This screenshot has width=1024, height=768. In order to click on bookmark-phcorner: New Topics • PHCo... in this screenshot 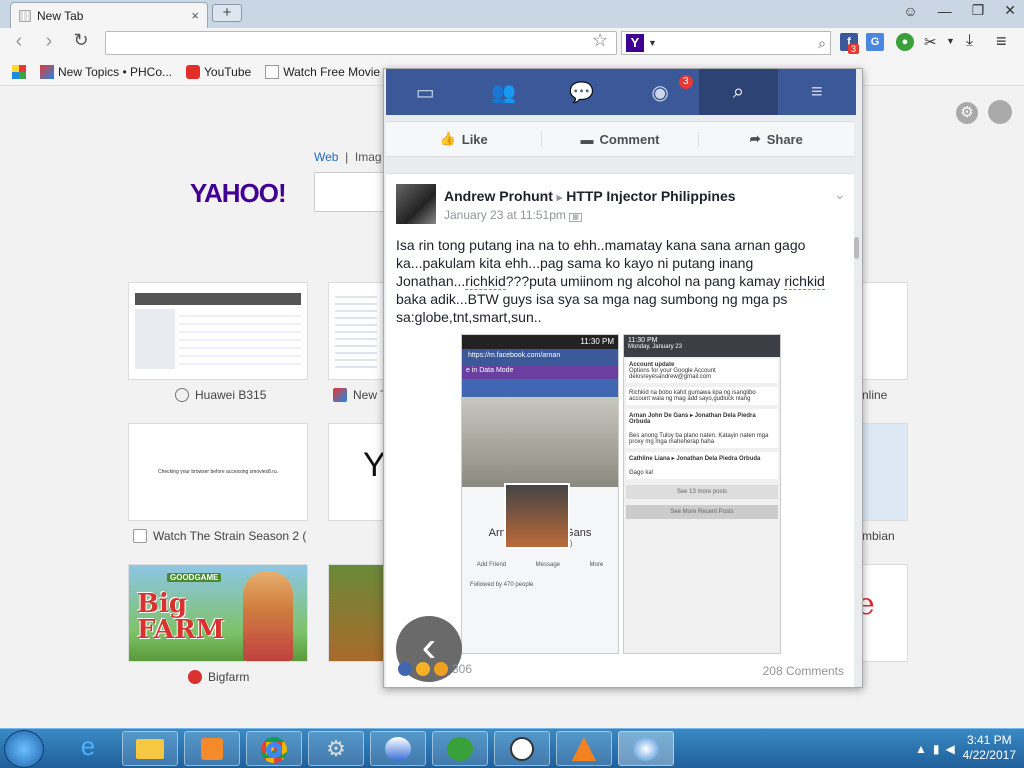, I will do `click(106, 71)`.